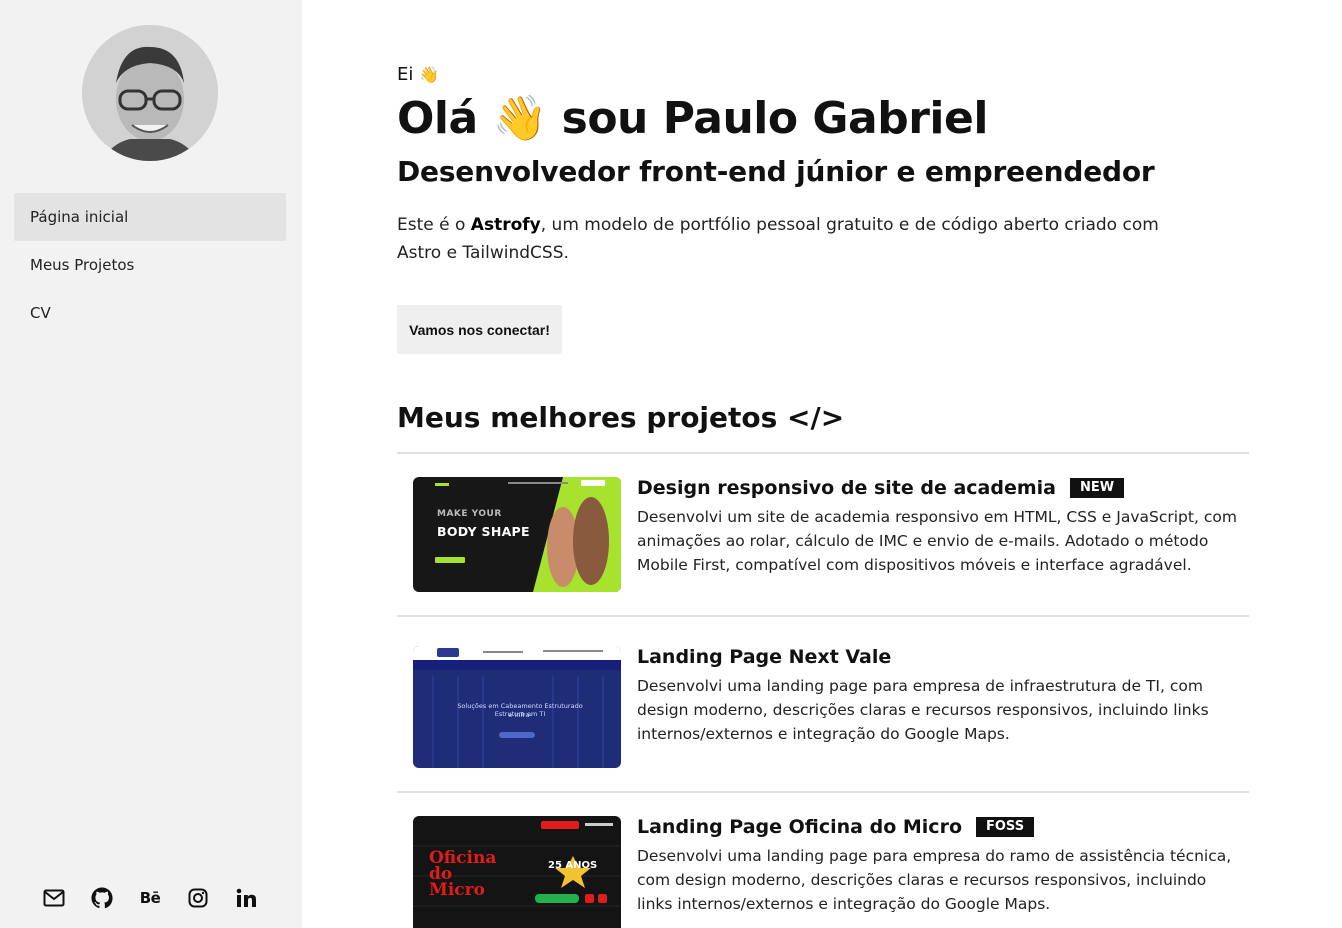 This screenshot has width=1342, height=928. I want to click on sidebar-nav: Página inicial Meus Projetos CV, so click(150, 265).